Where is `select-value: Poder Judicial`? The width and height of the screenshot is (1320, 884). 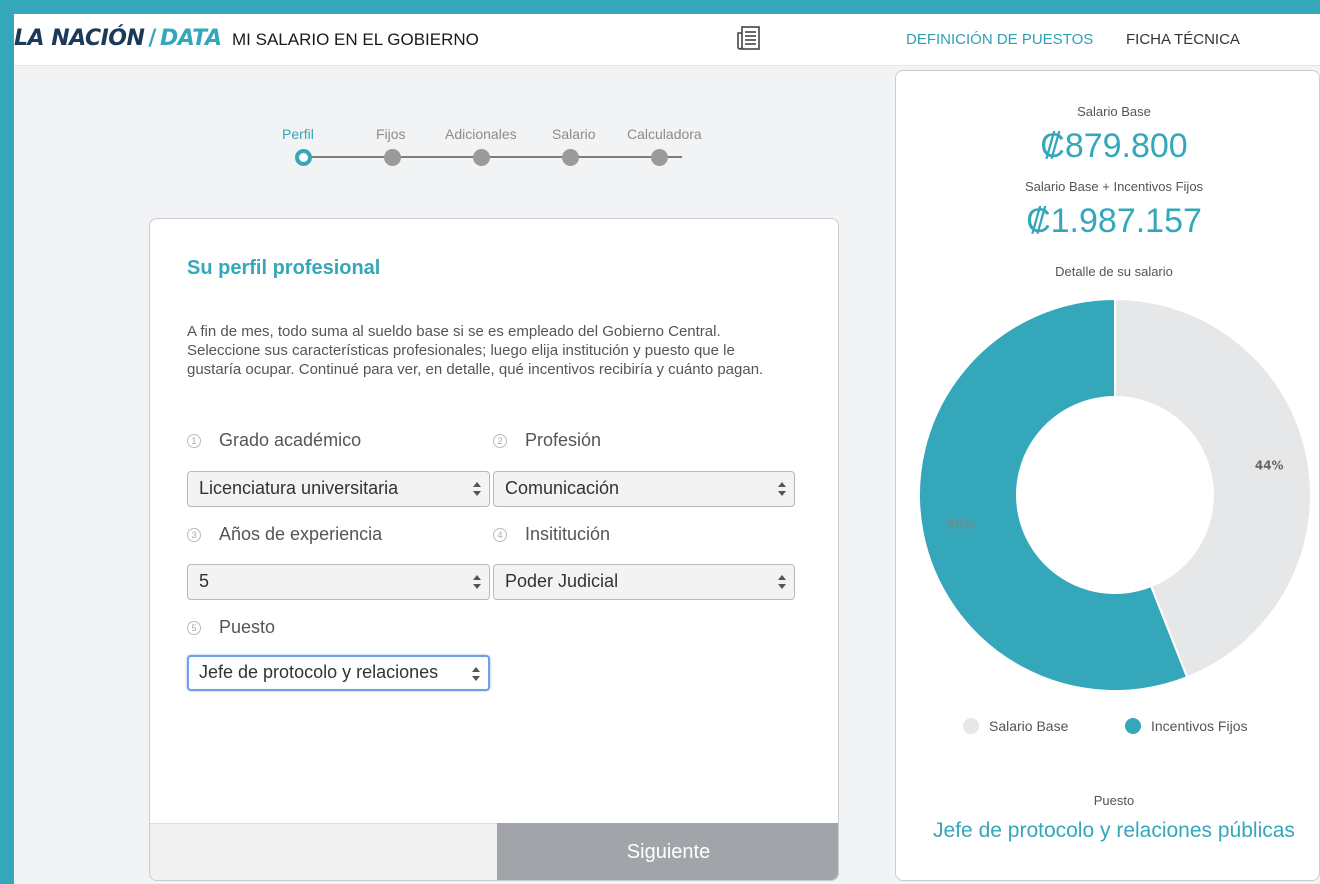
select-value: Poder Judicial is located at coordinates (562, 581).